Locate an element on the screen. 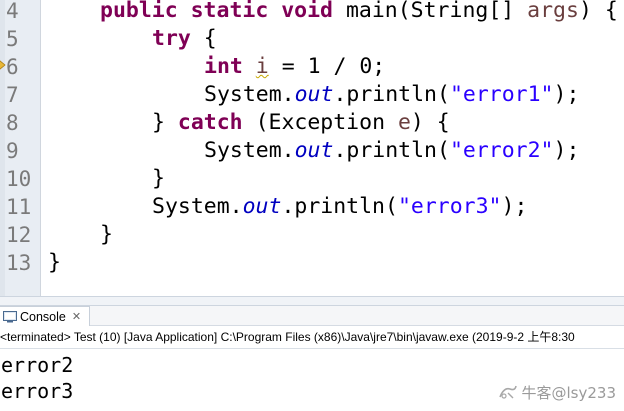  line-number: 12 is located at coordinates (19, 235).